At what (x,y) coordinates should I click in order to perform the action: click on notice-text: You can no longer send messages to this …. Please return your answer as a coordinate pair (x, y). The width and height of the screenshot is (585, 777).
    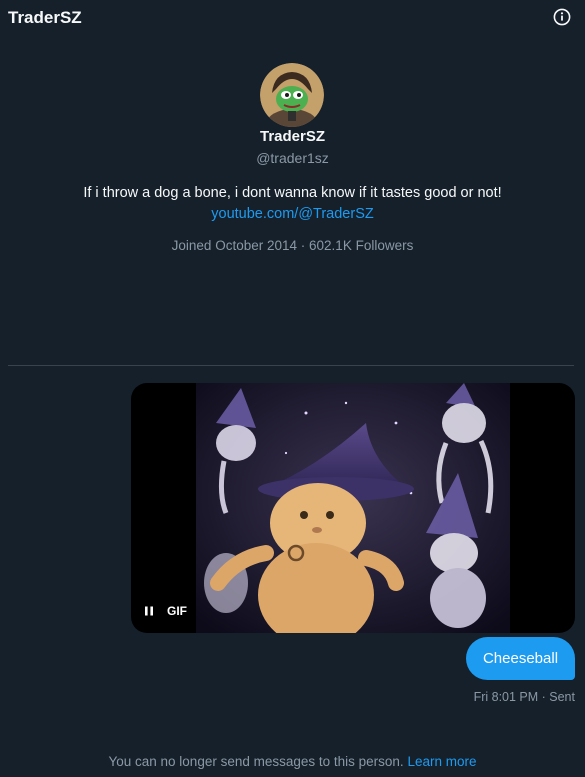
    Looking at the image, I should click on (256, 761).